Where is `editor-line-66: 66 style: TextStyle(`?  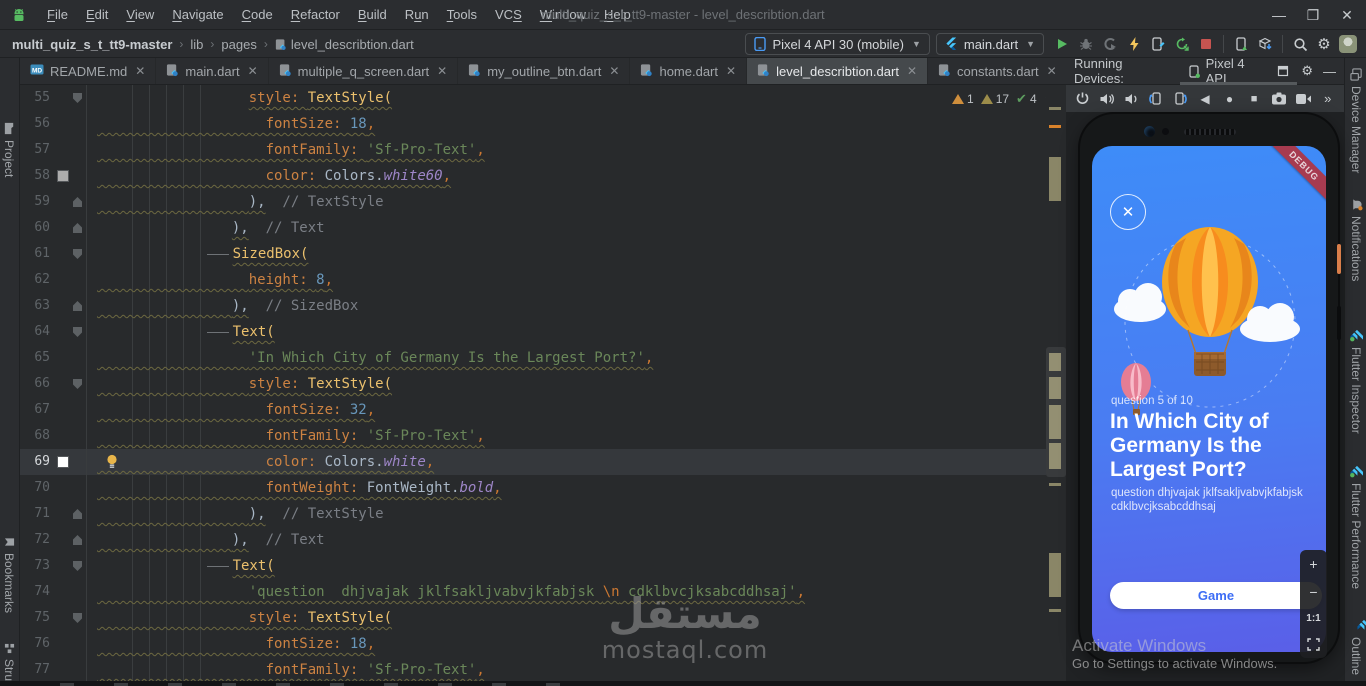 editor-line-66: 66 style: TextStyle( is located at coordinates (543, 384).